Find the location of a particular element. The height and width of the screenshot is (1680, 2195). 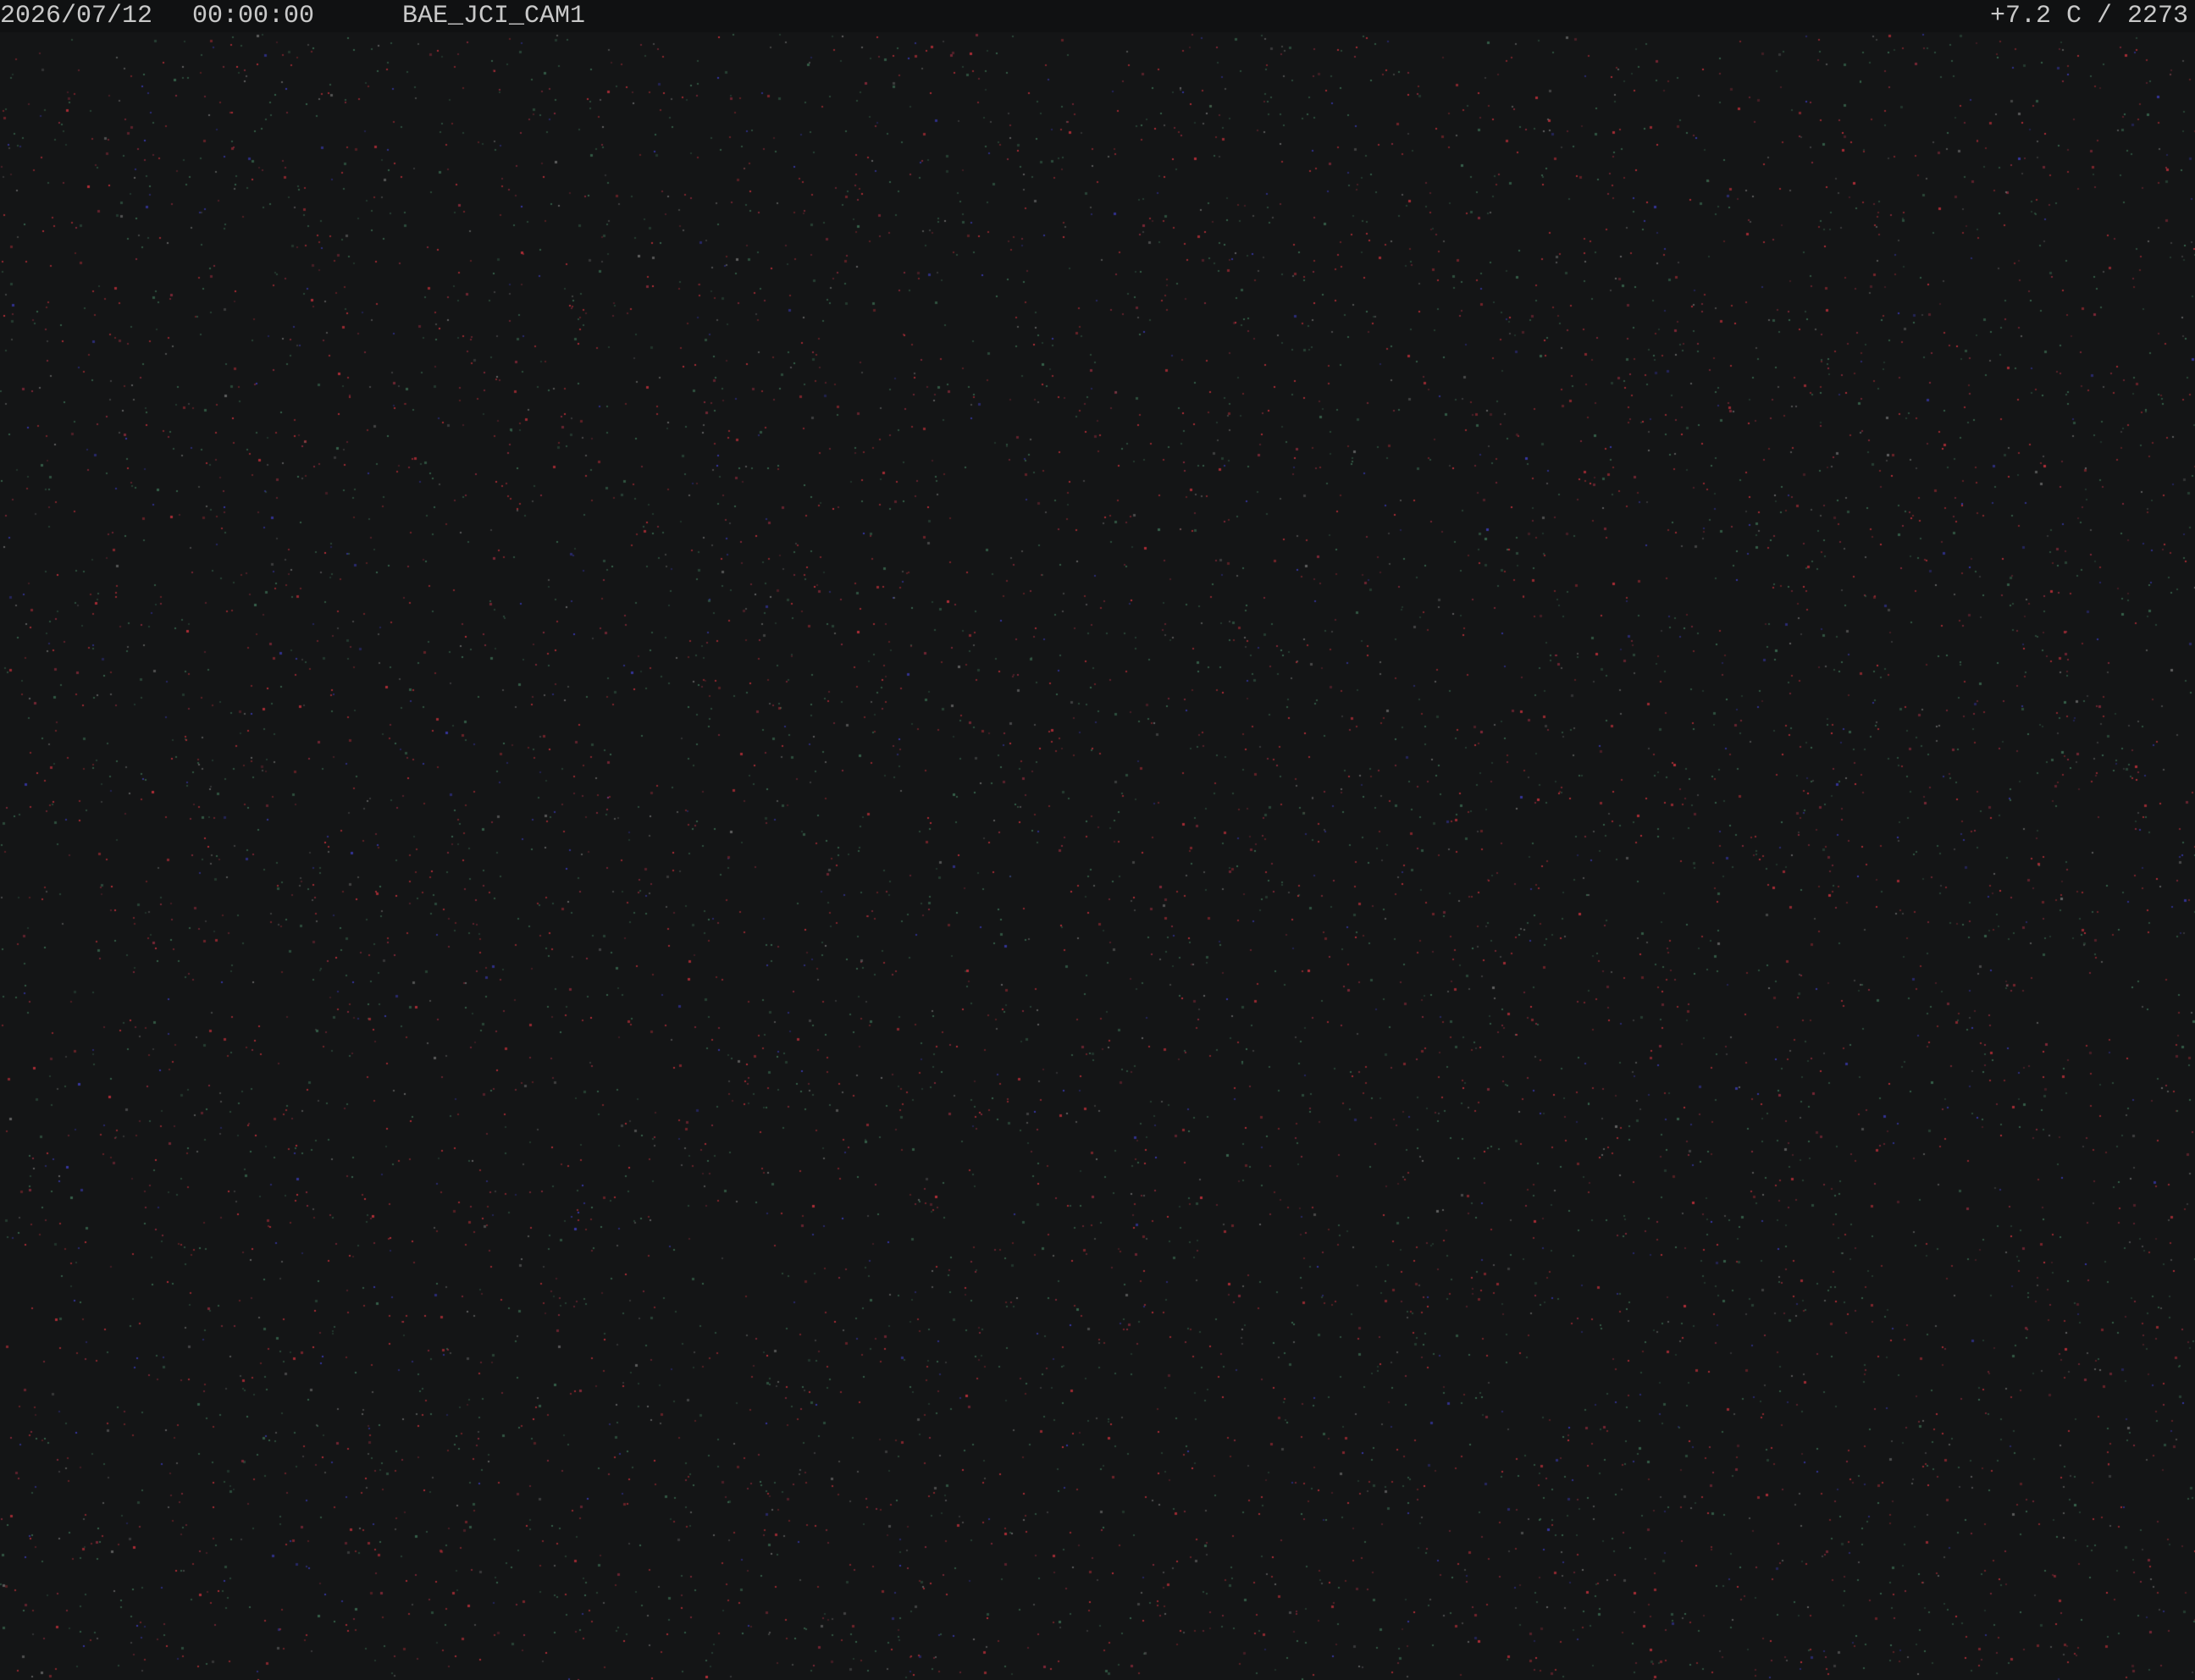

osd-date: 2026/07/12 is located at coordinates (77, 16).